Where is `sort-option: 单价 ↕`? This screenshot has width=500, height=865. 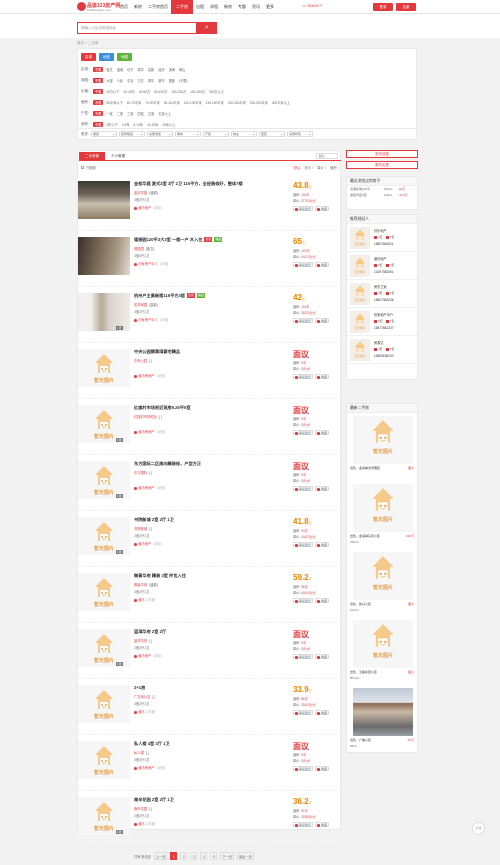
sort-option: 单价 ↕ is located at coordinates (321, 167).